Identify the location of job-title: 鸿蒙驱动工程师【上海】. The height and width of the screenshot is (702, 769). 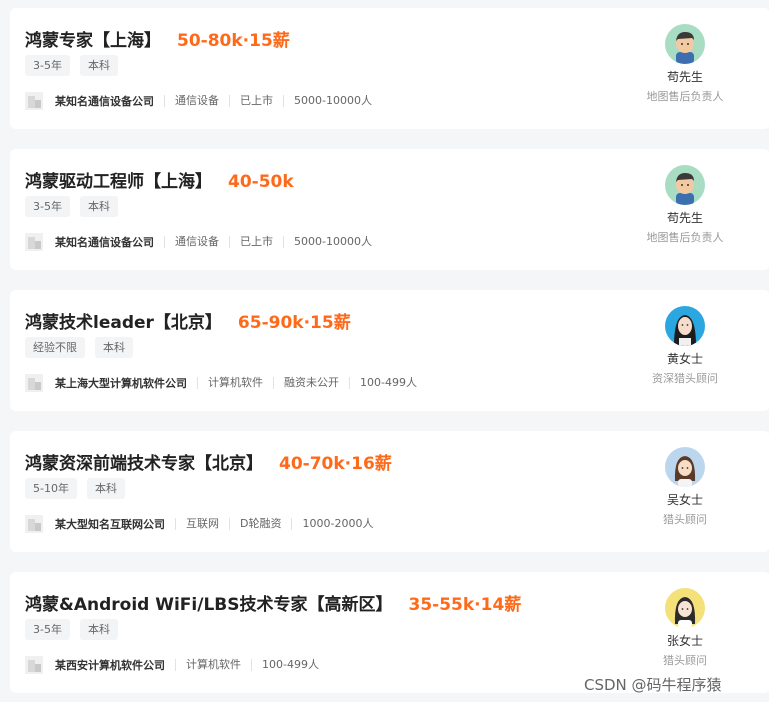
(118, 182).